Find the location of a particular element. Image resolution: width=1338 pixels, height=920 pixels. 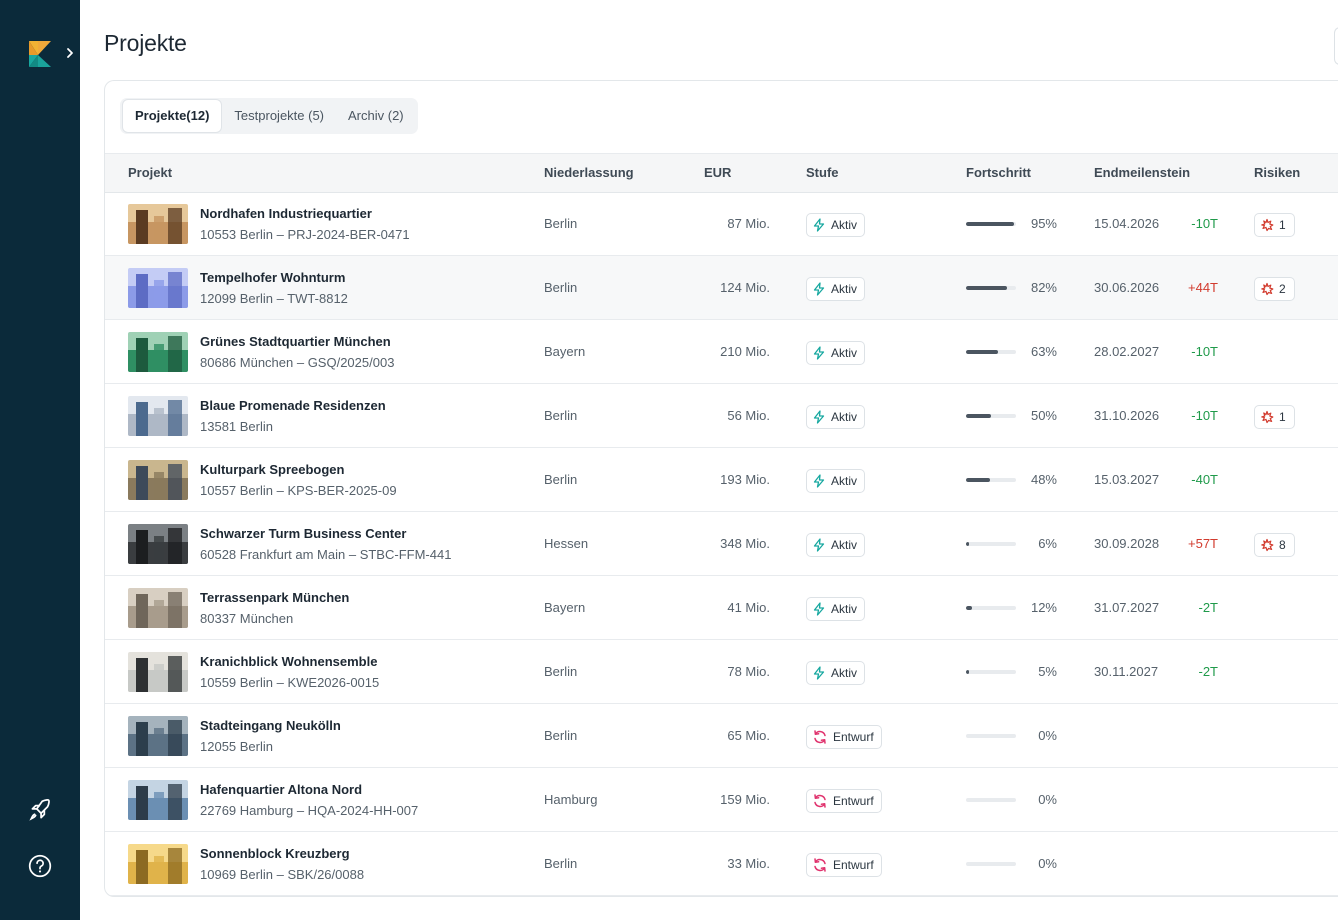

stage-badge: Aktiv is located at coordinates (836, 481).